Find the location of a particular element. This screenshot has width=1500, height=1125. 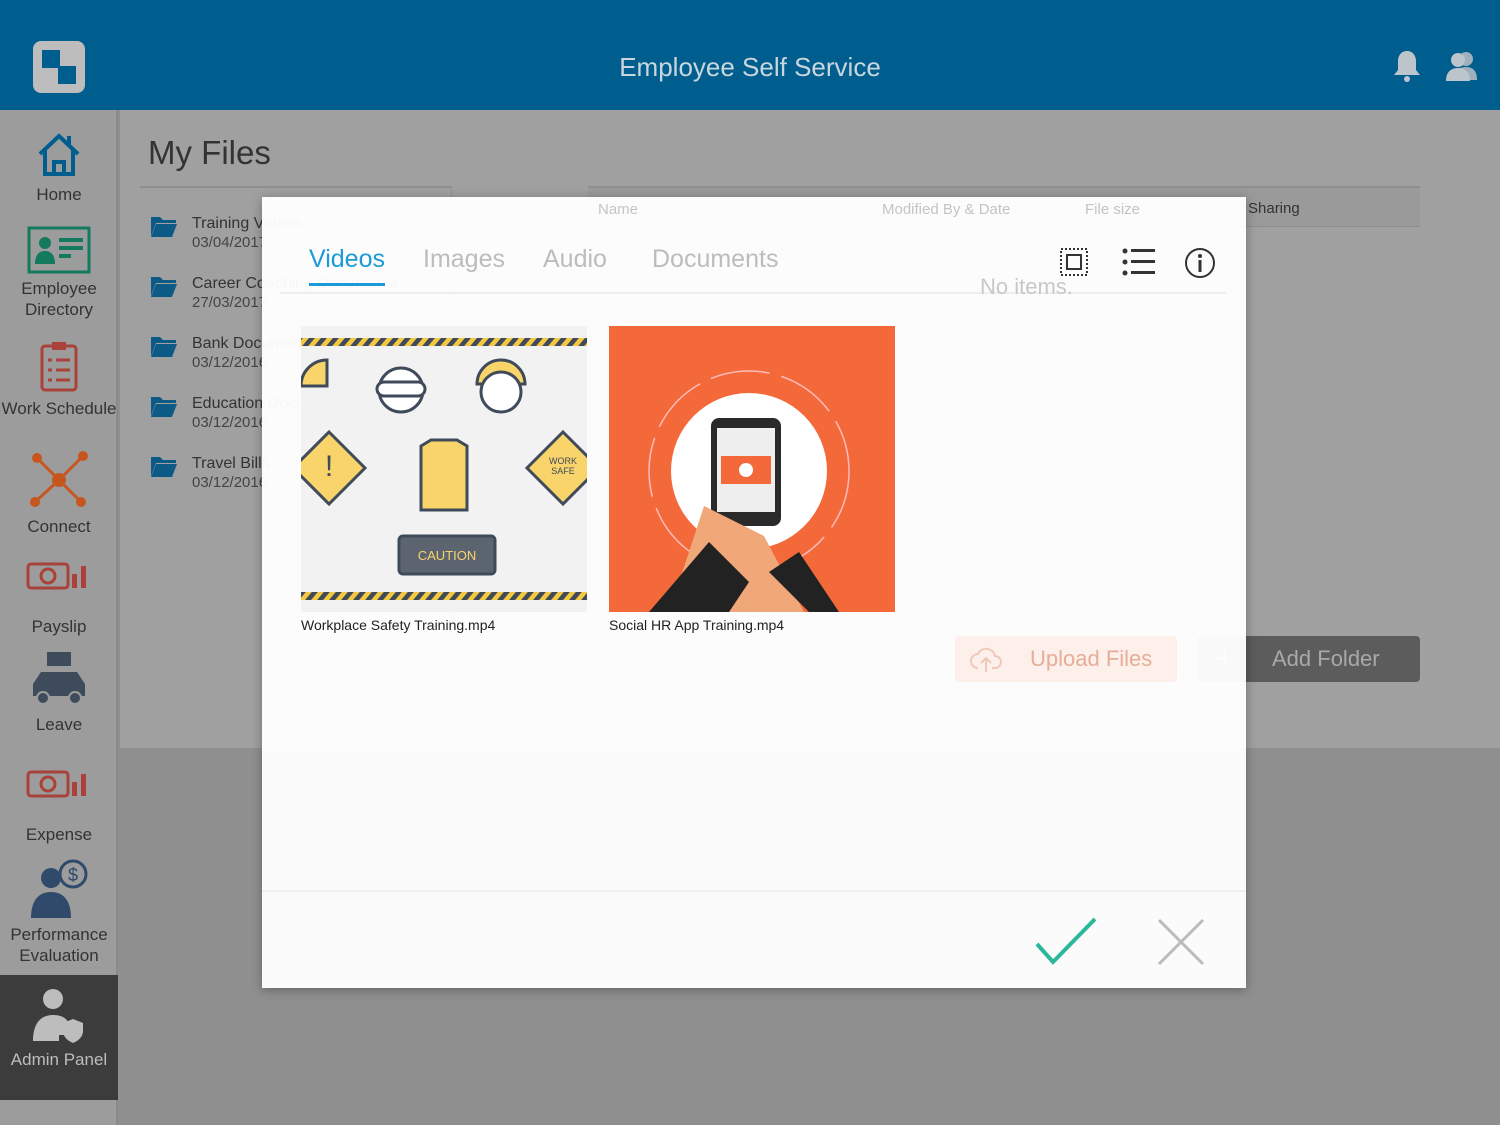

add-folder-label: Add Folder is located at coordinates (1326, 658).